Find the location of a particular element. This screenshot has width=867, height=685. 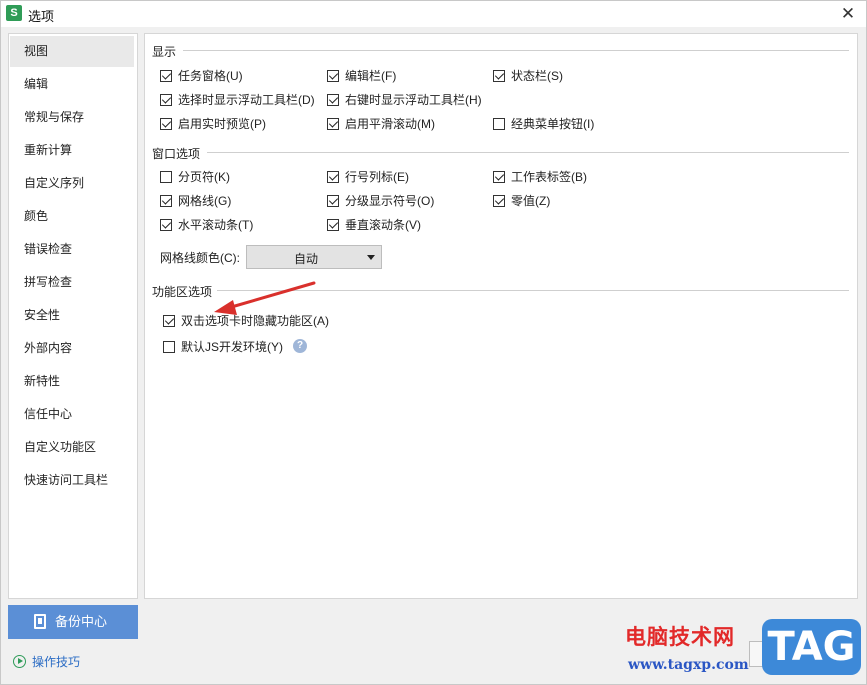

gridline-color-select: 自动 is located at coordinates (314, 257).